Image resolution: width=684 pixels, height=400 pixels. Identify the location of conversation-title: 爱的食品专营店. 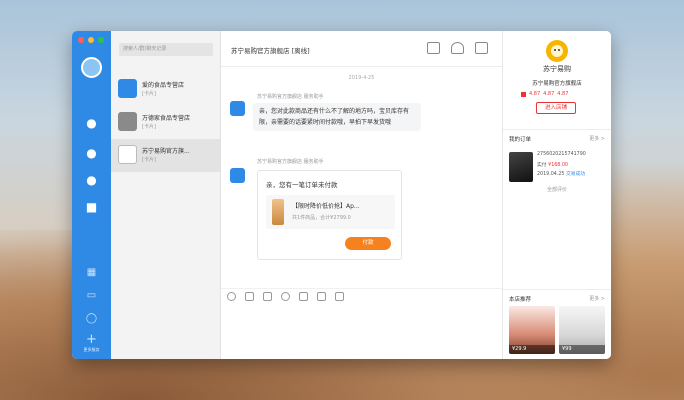
(163, 85).